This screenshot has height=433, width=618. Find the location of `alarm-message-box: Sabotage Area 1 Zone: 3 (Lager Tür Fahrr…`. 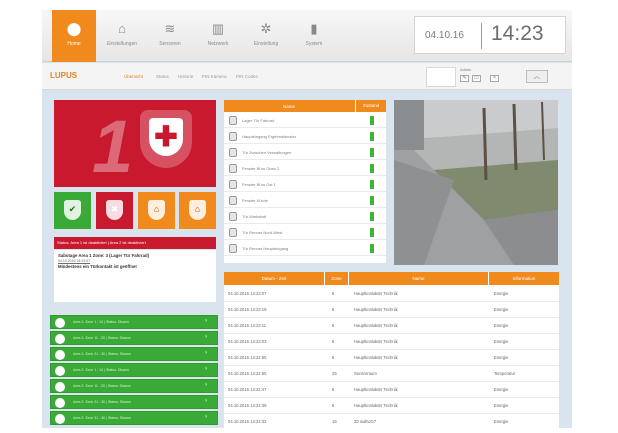

alarm-message-box: Sabotage Area 1 Zone: 3 (Lager Tür Fahrr… is located at coordinates (135, 276).